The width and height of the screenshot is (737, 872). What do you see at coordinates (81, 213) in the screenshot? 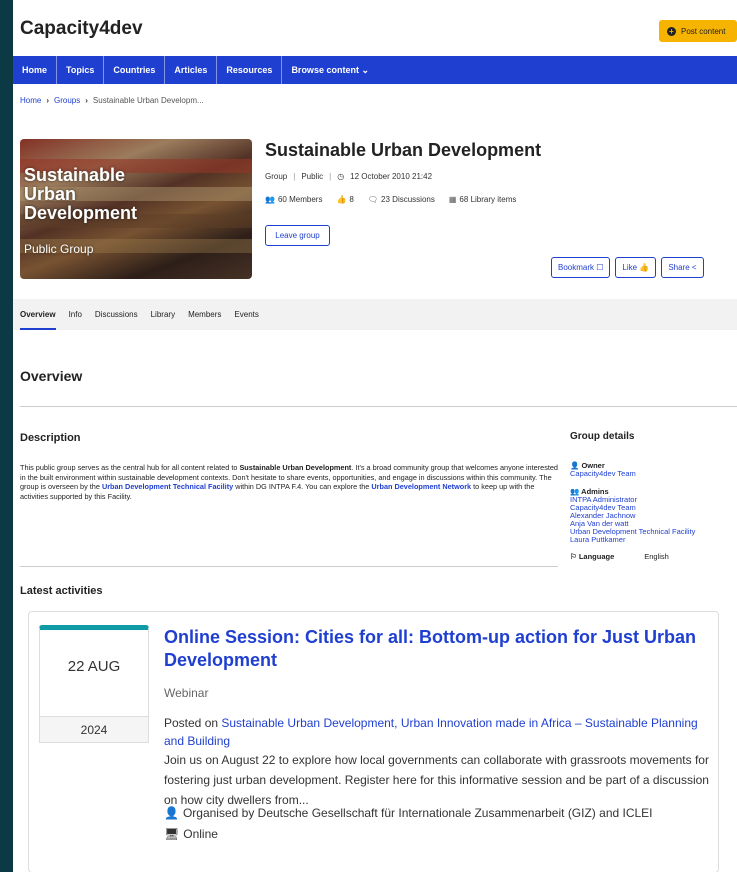
I see `cover-title-line-3: Development` at bounding box center [81, 213].